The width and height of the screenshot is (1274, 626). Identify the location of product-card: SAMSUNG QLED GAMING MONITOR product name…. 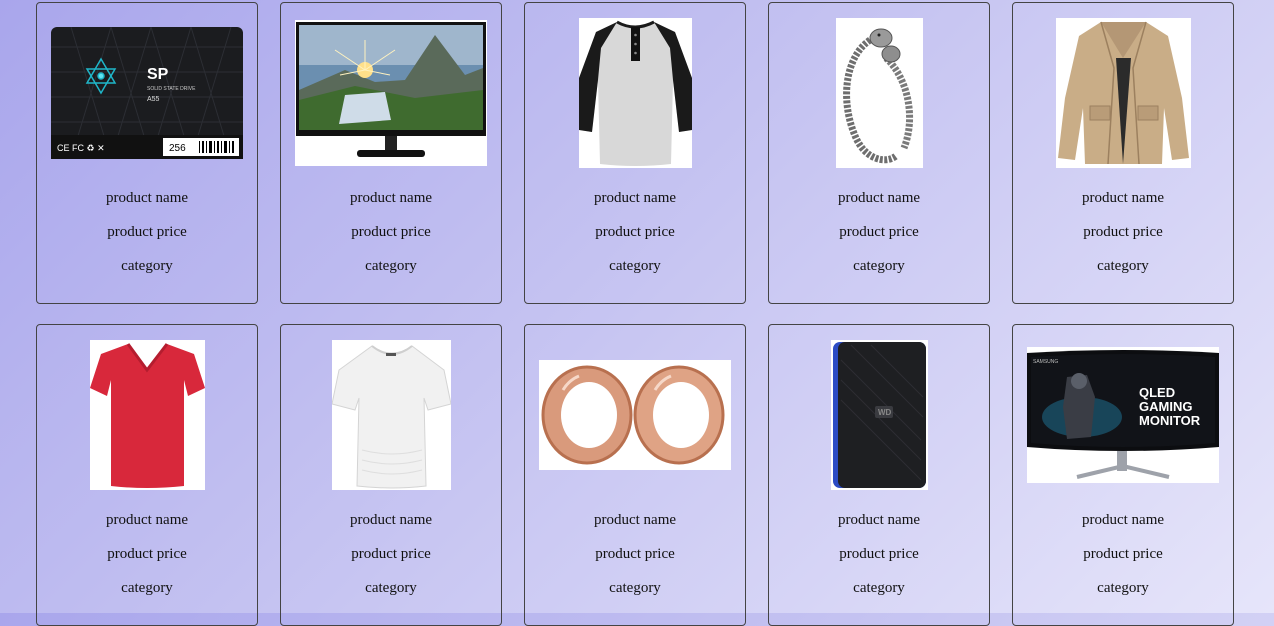
(1123, 475).